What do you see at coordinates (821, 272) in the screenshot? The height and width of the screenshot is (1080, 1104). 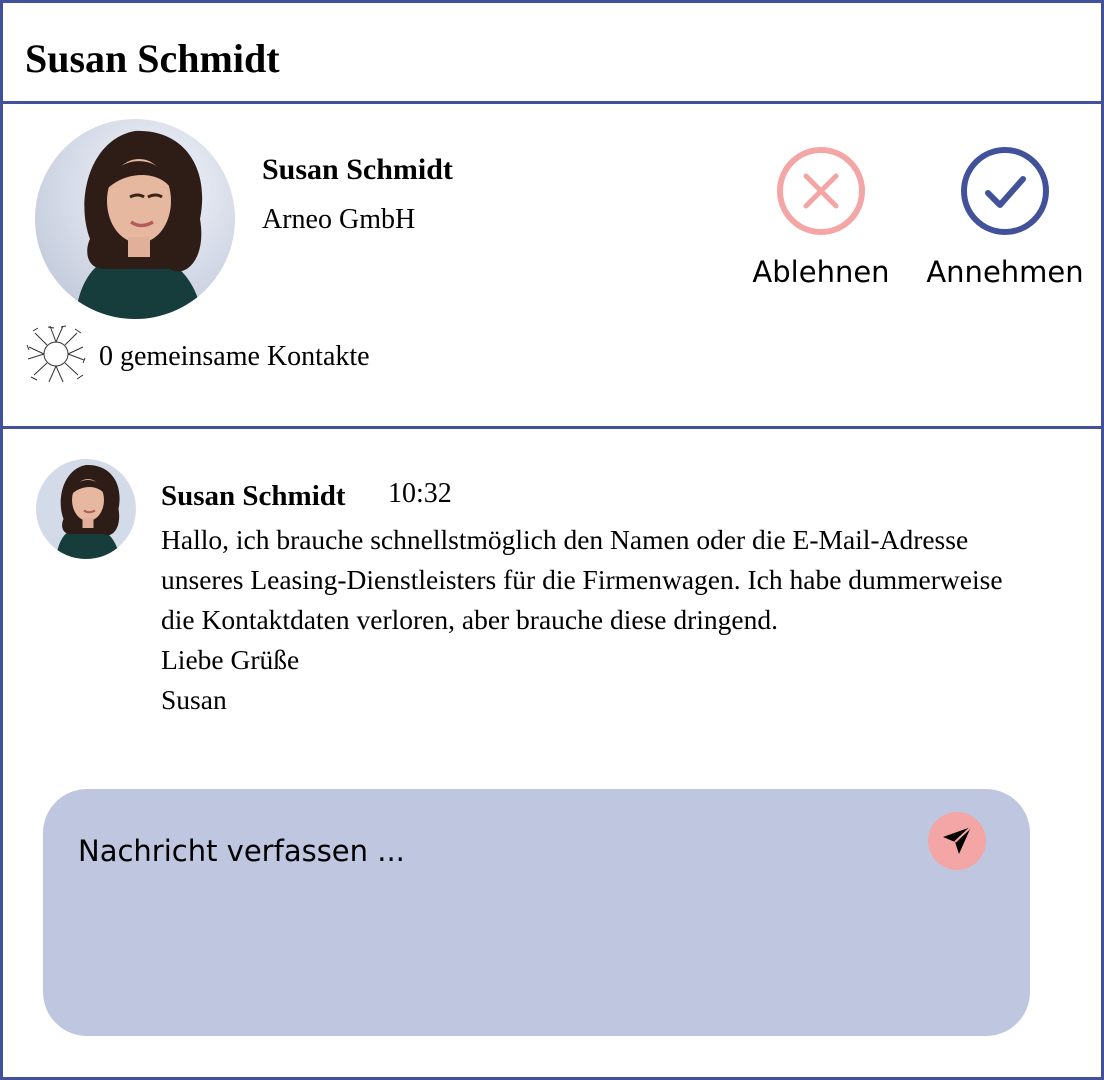 I see `reject-label: Ablehnen` at bounding box center [821, 272].